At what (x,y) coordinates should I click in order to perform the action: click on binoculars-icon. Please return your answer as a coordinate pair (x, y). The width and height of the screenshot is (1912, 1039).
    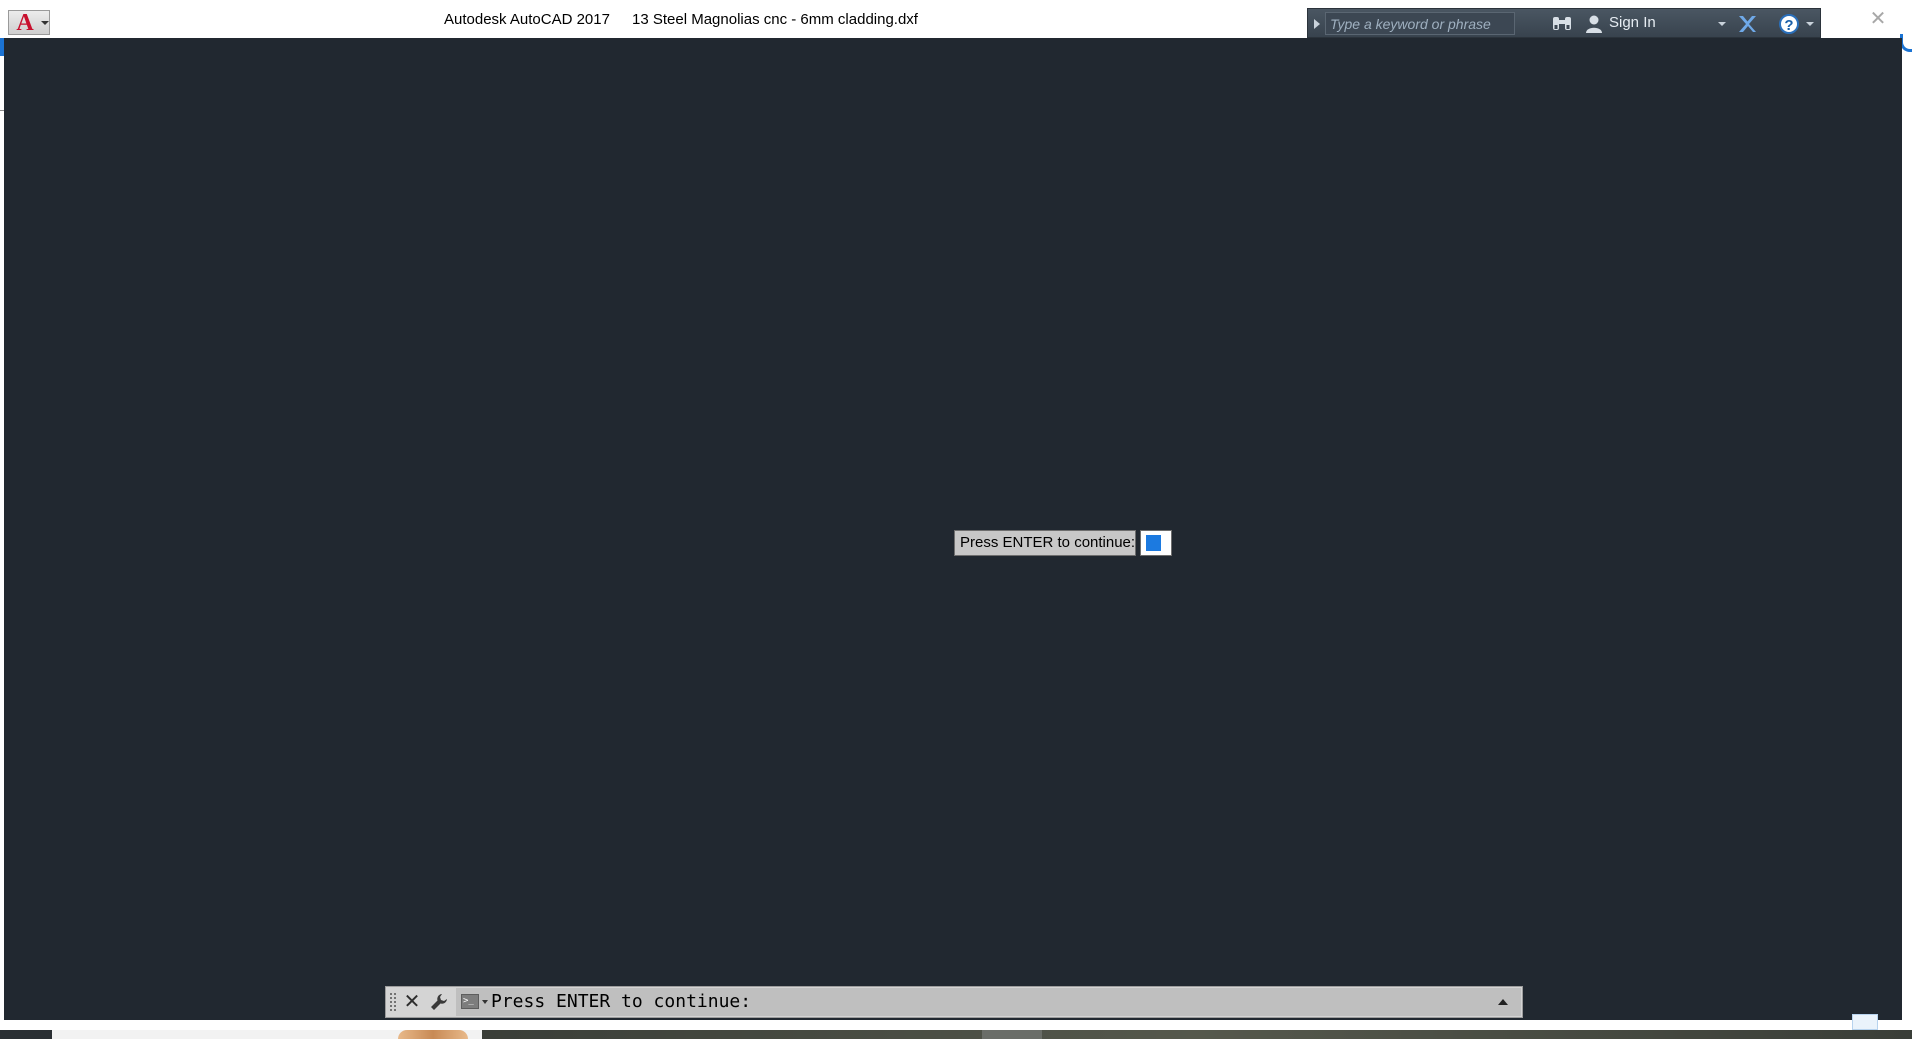
    Looking at the image, I should click on (1562, 24).